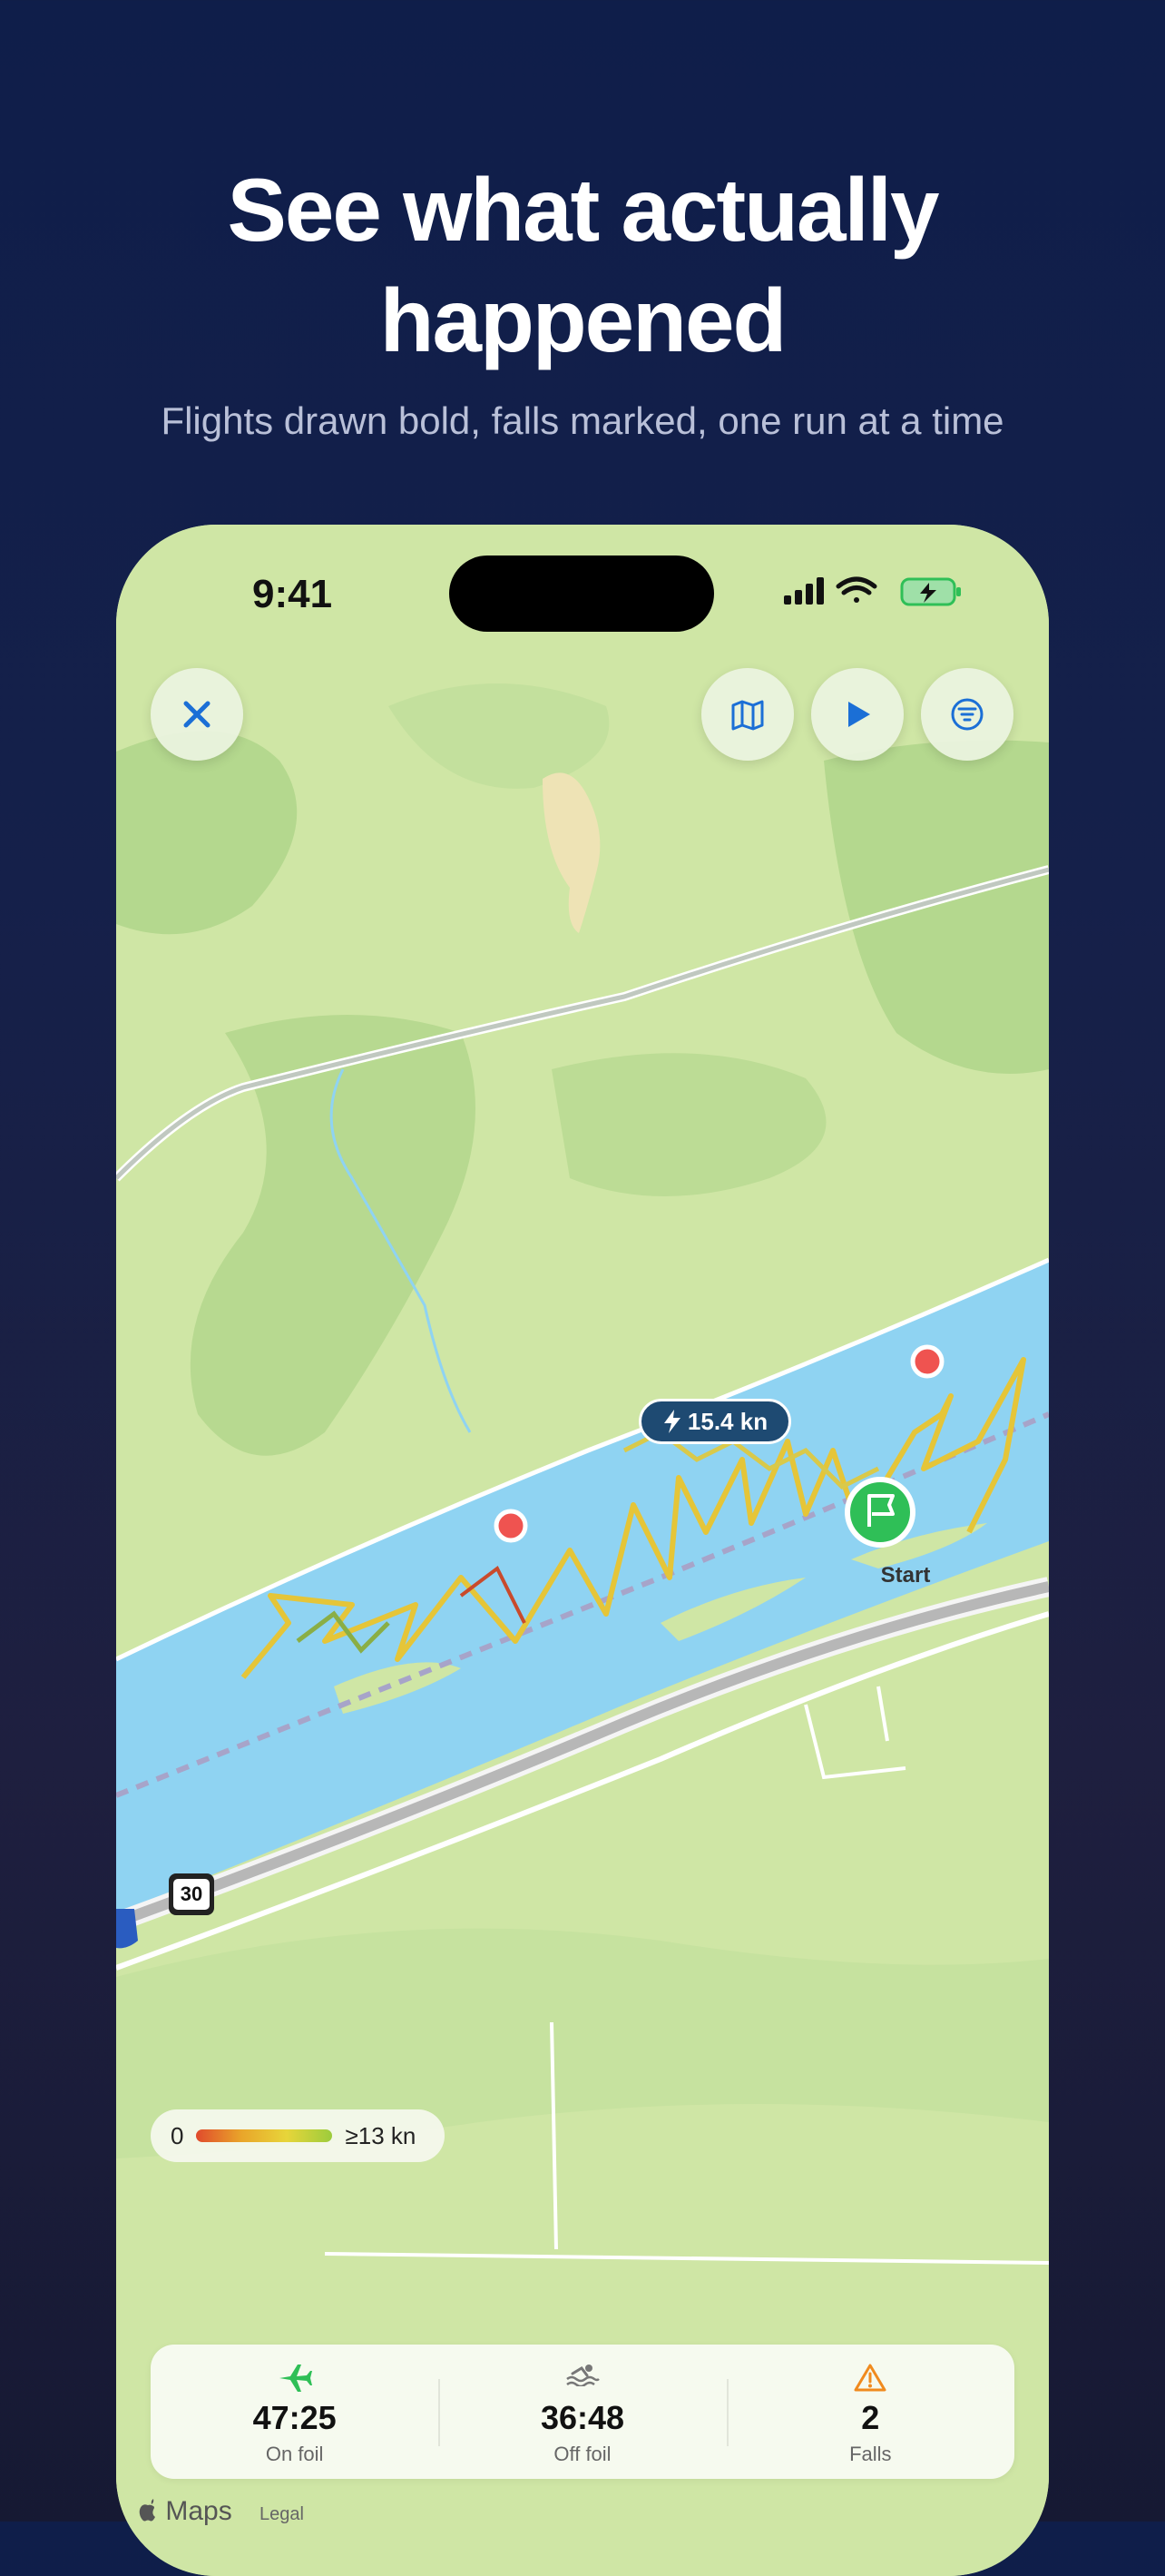 The image size is (1165, 2576). I want to click on play-button, so click(857, 714).